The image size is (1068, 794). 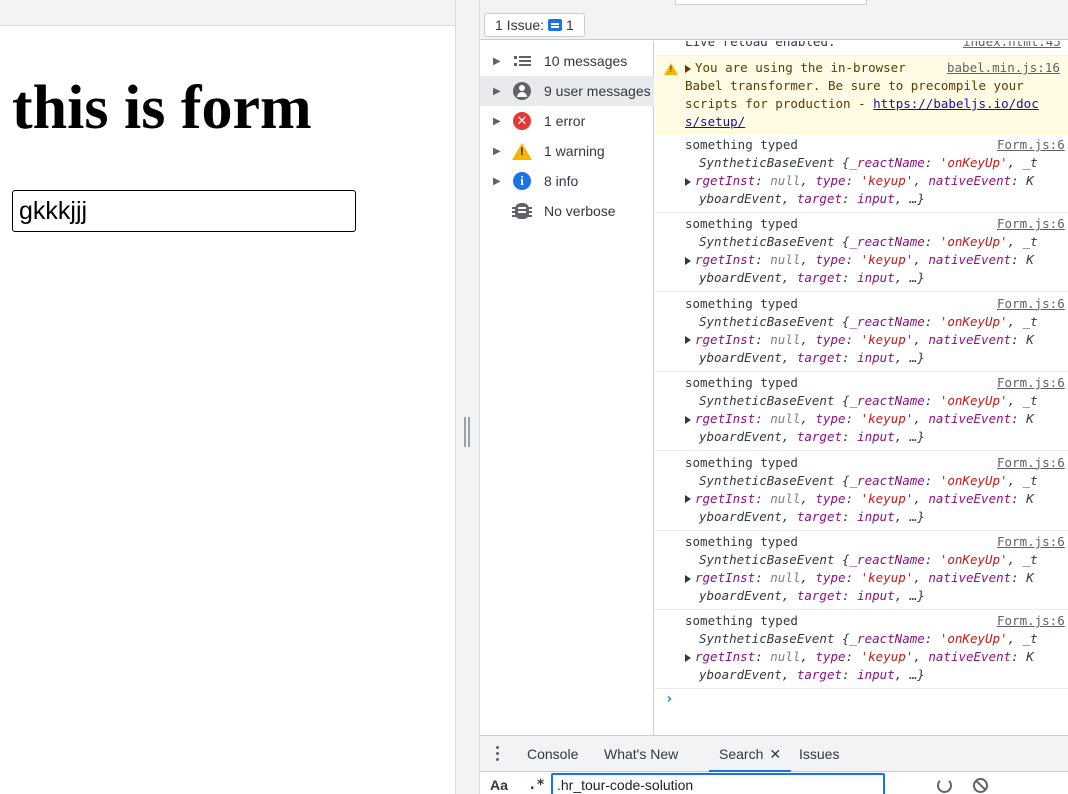 What do you see at coordinates (570, 25) in the screenshot?
I see `issues-count: 1` at bounding box center [570, 25].